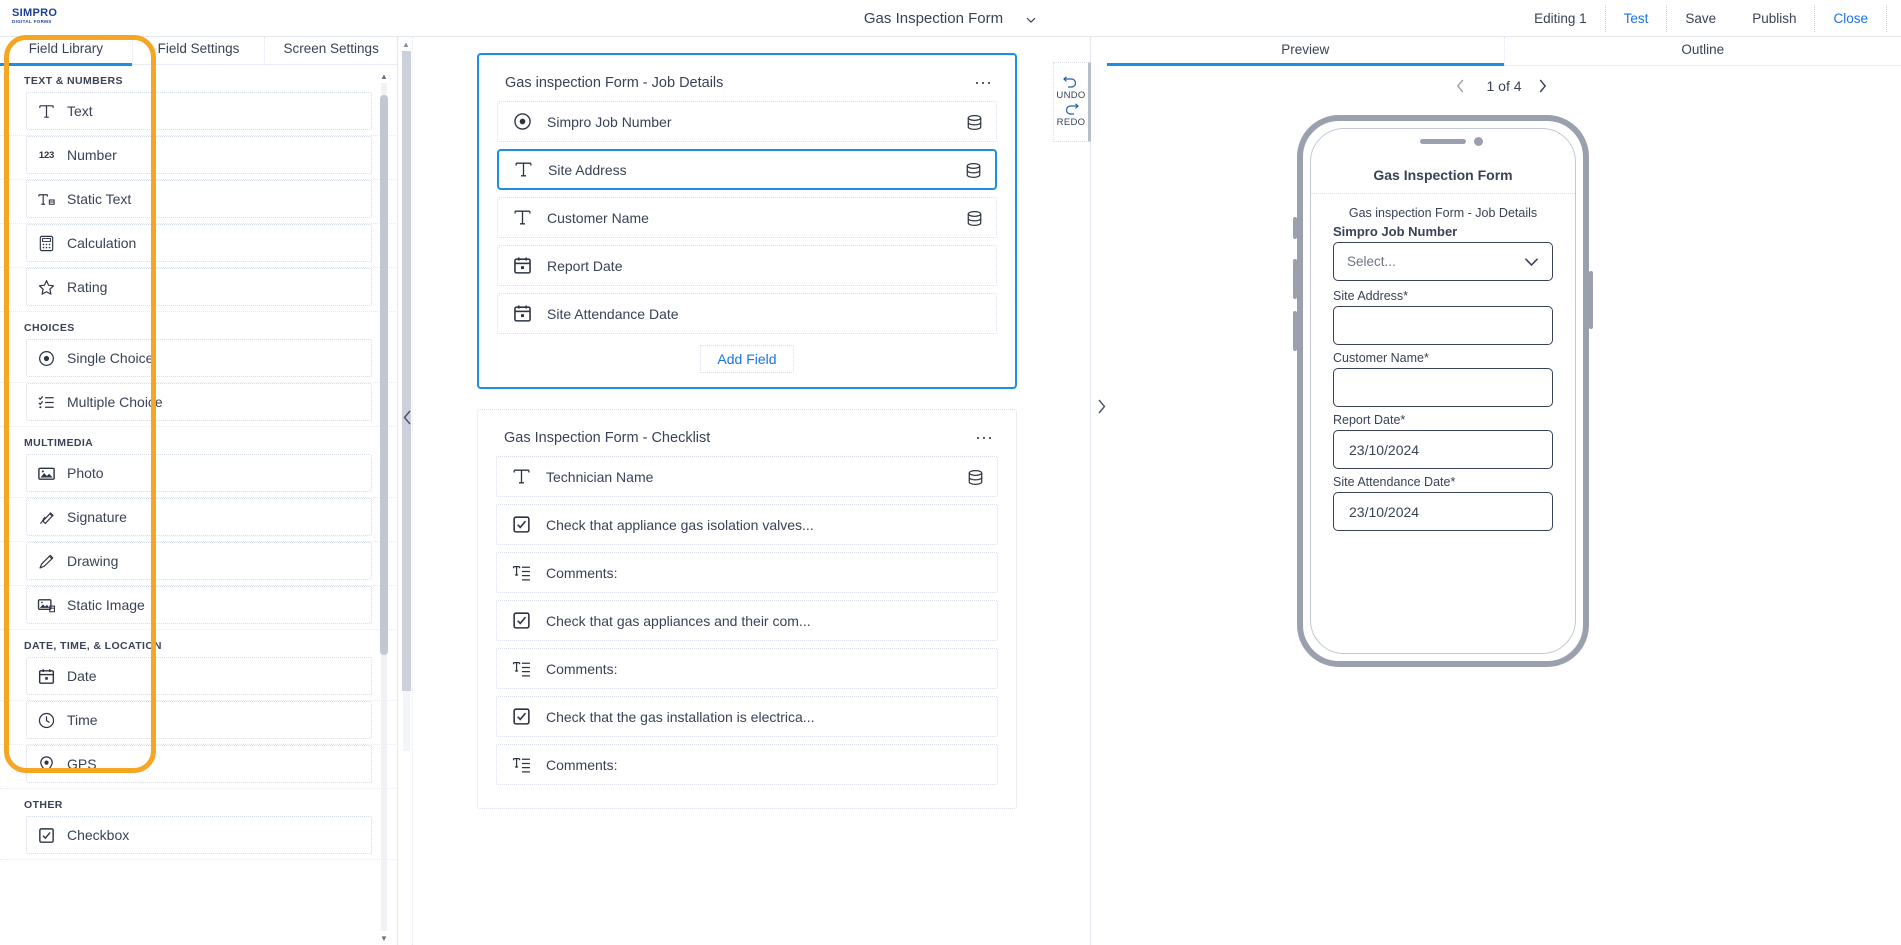  I want to click on field-library-item-drawing: Drawing, so click(199, 561).